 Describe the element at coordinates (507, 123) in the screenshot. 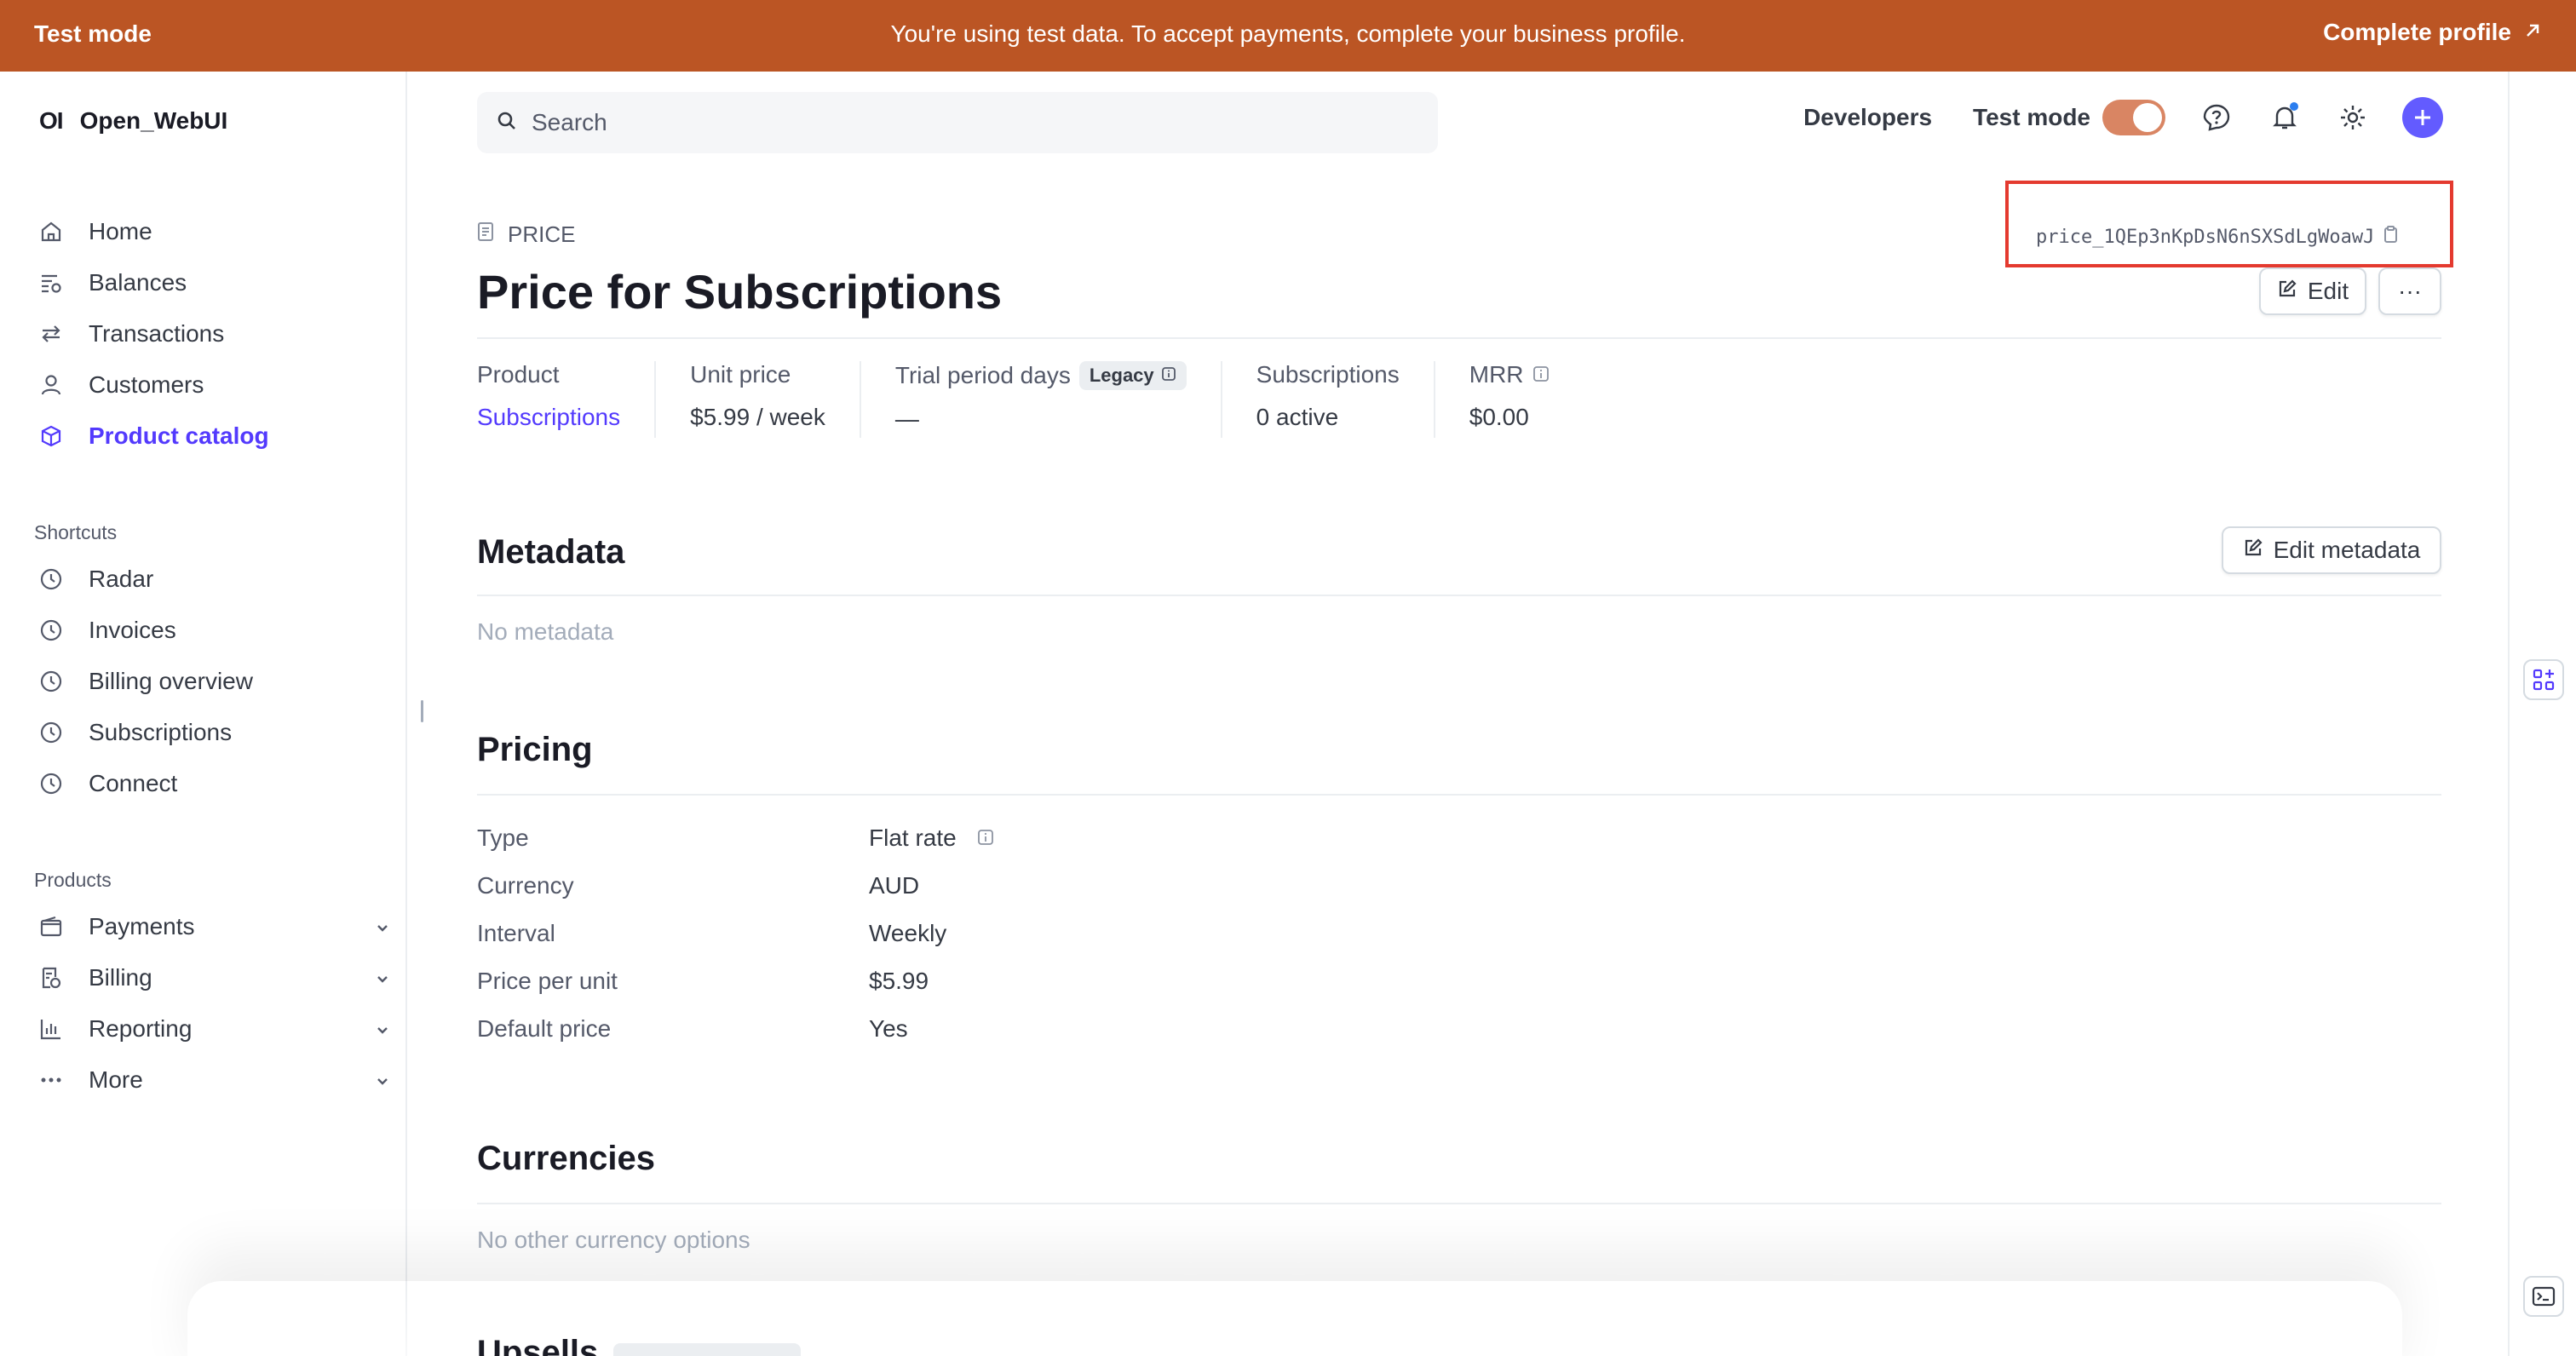

I see `search-icon` at that location.